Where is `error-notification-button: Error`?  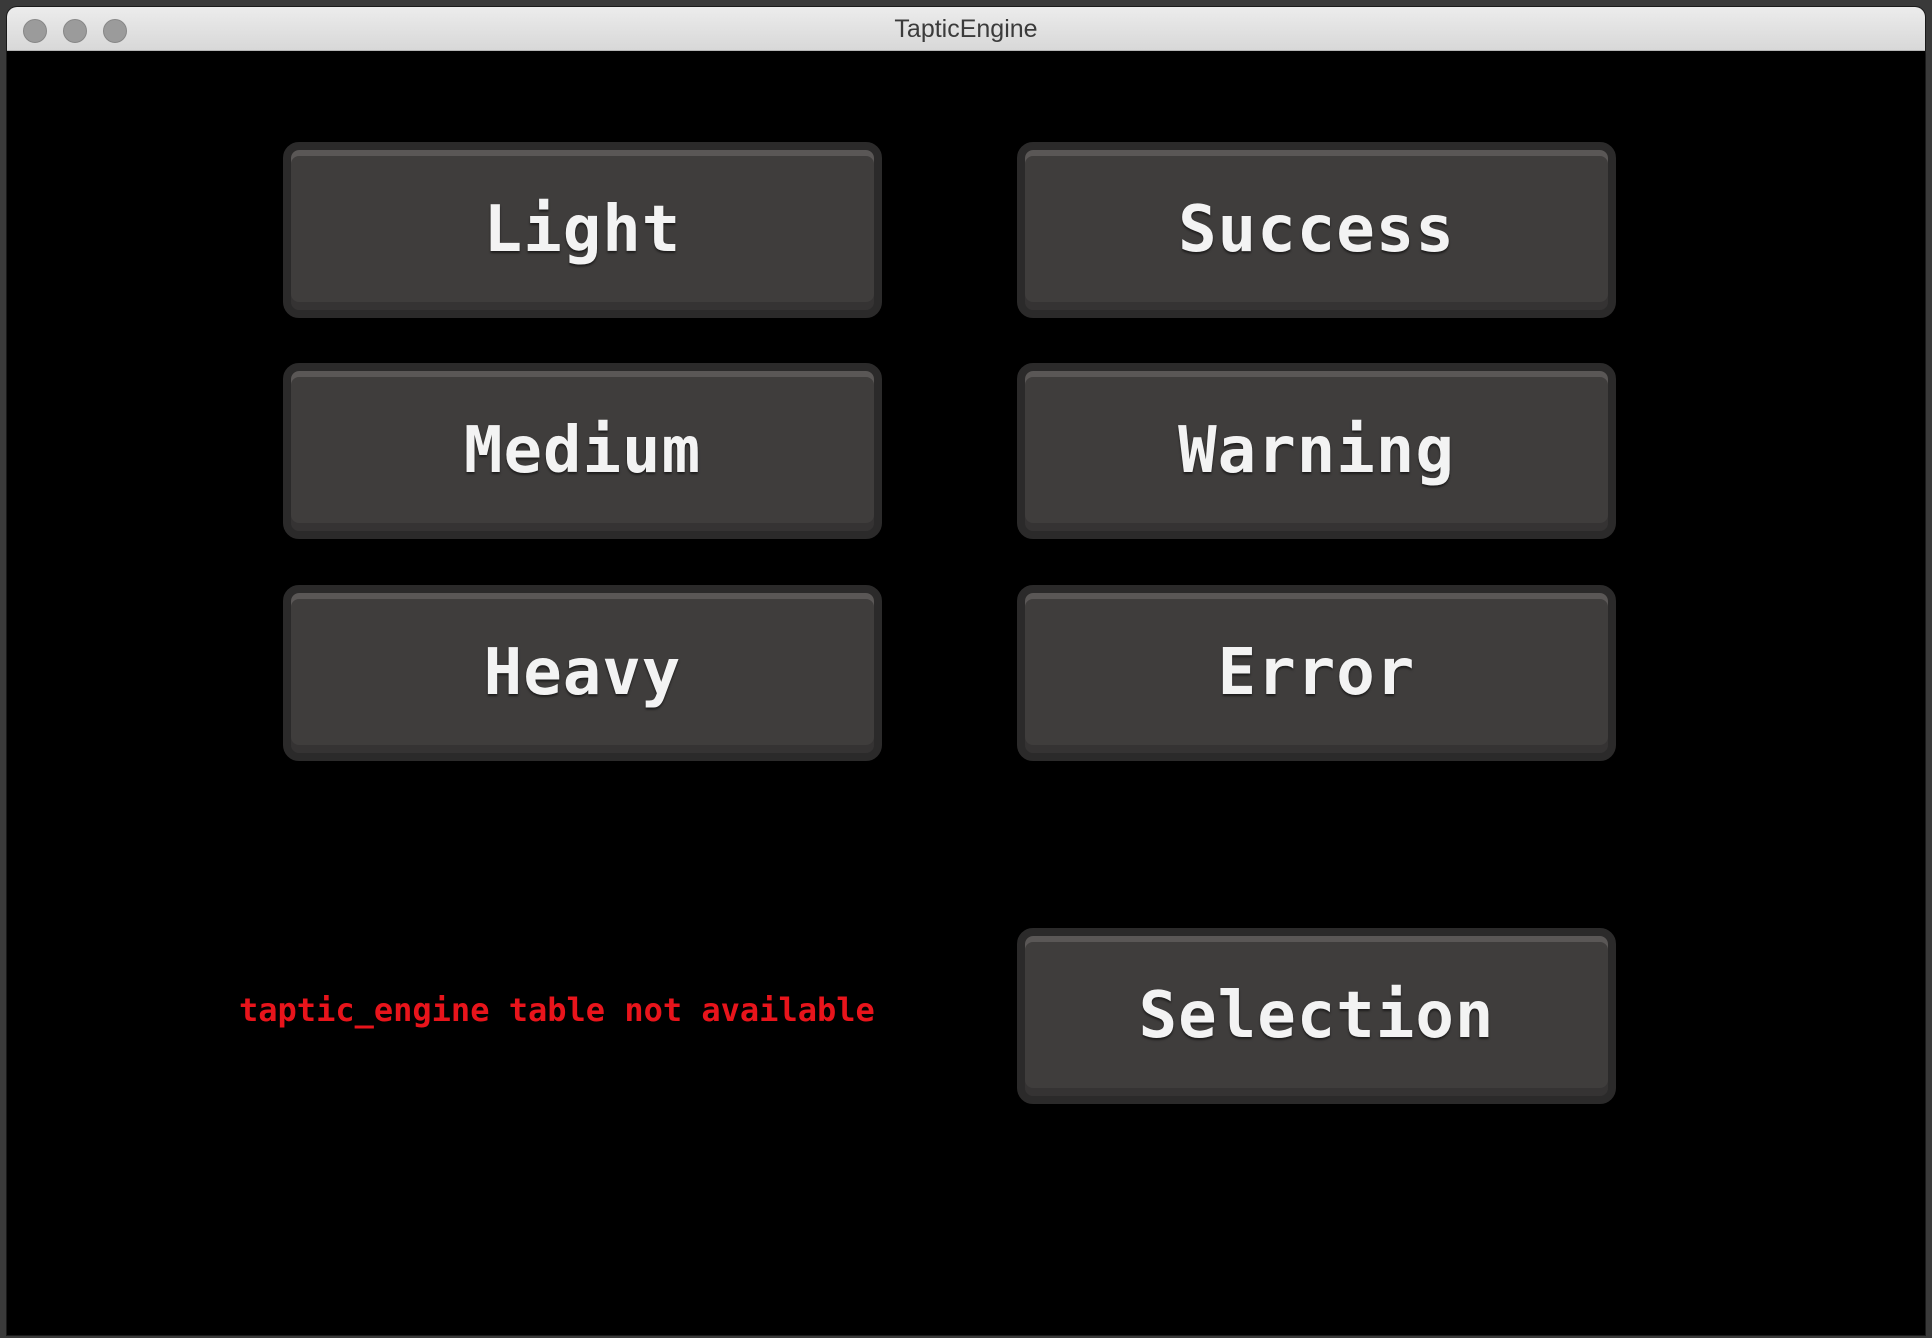 error-notification-button: Error is located at coordinates (1316, 673).